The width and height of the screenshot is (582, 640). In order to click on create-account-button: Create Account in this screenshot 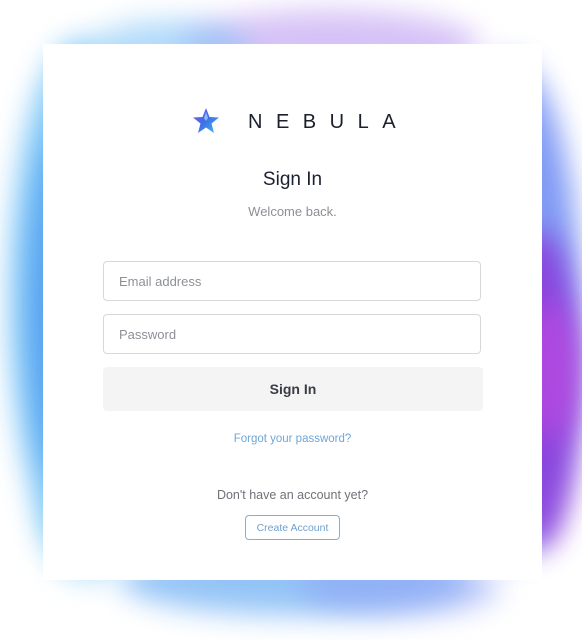, I will do `click(292, 527)`.